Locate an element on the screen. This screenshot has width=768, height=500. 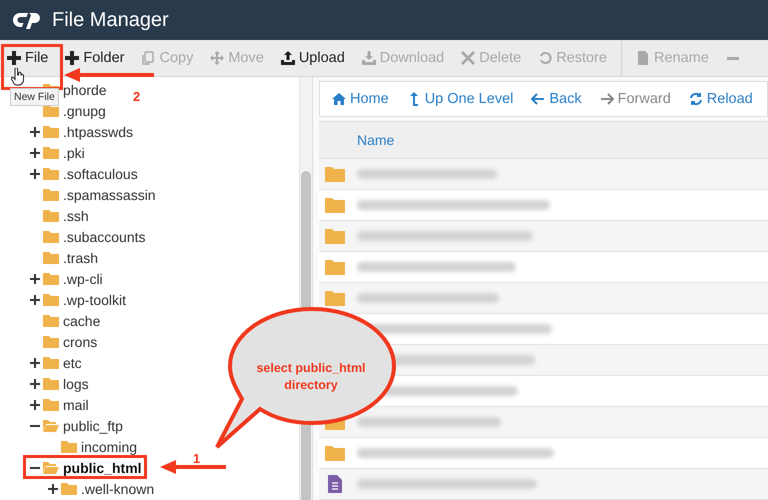
nav-button: Home is located at coordinates (360, 99).